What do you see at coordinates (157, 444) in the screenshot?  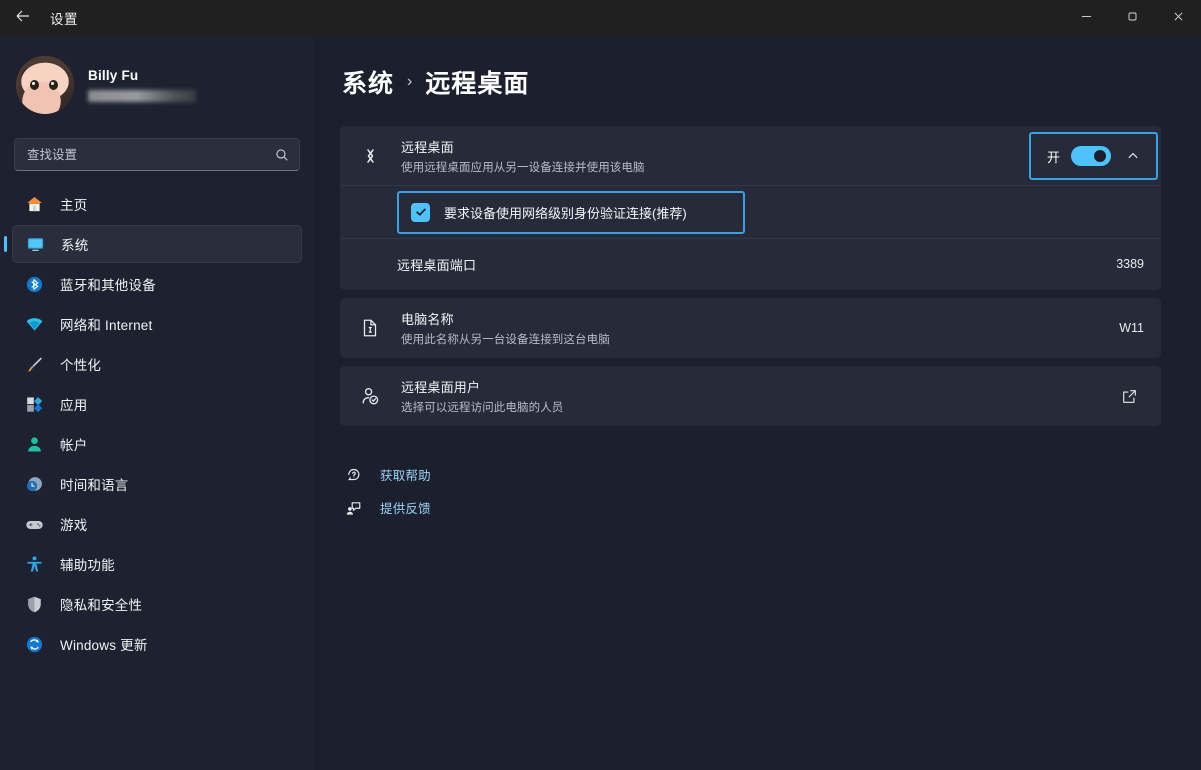 I see `sidebar-item-accounts: 帐户` at bounding box center [157, 444].